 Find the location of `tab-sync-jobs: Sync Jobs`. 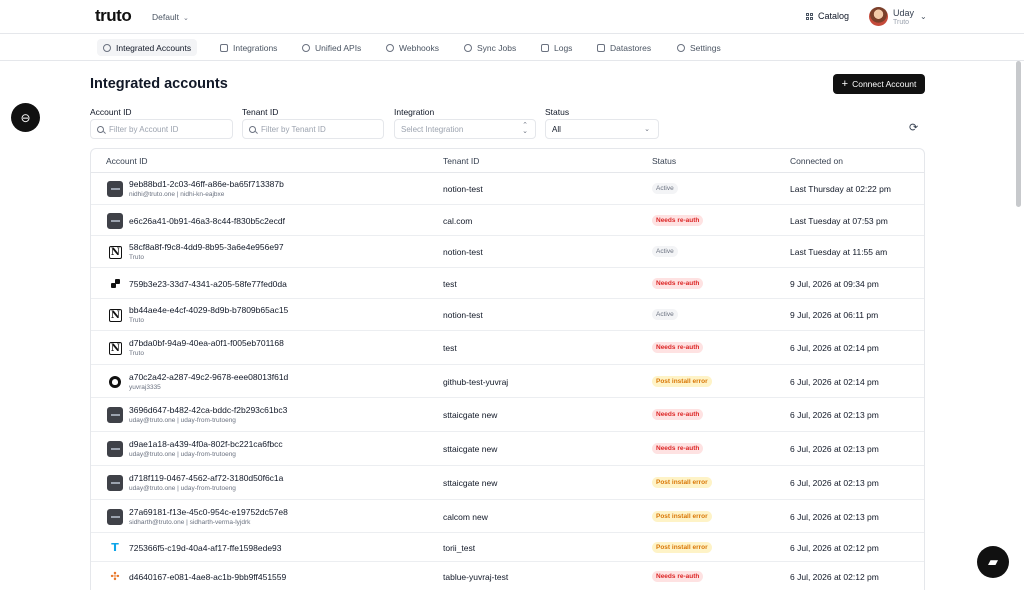

tab-sync-jobs: Sync Jobs is located at coordinates (490, 47).